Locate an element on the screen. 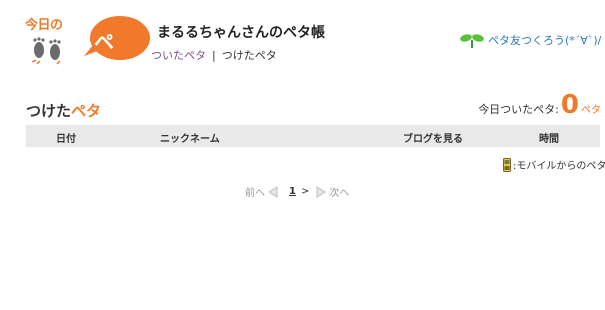 This screenshot has width=605, height=310. column-header-date: 日付 is located at coordinates (66, 139).